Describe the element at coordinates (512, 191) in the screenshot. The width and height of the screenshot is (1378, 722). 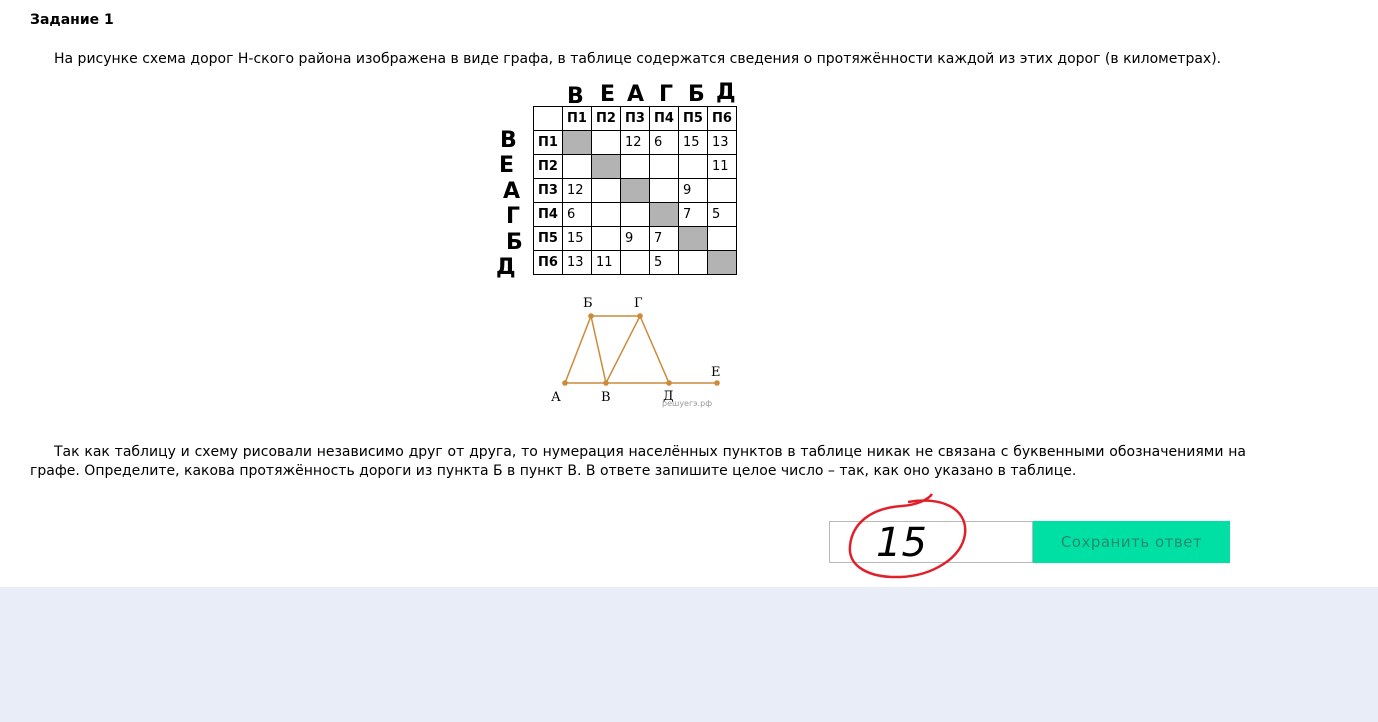
I see `hand-row-letter: А` at that location.